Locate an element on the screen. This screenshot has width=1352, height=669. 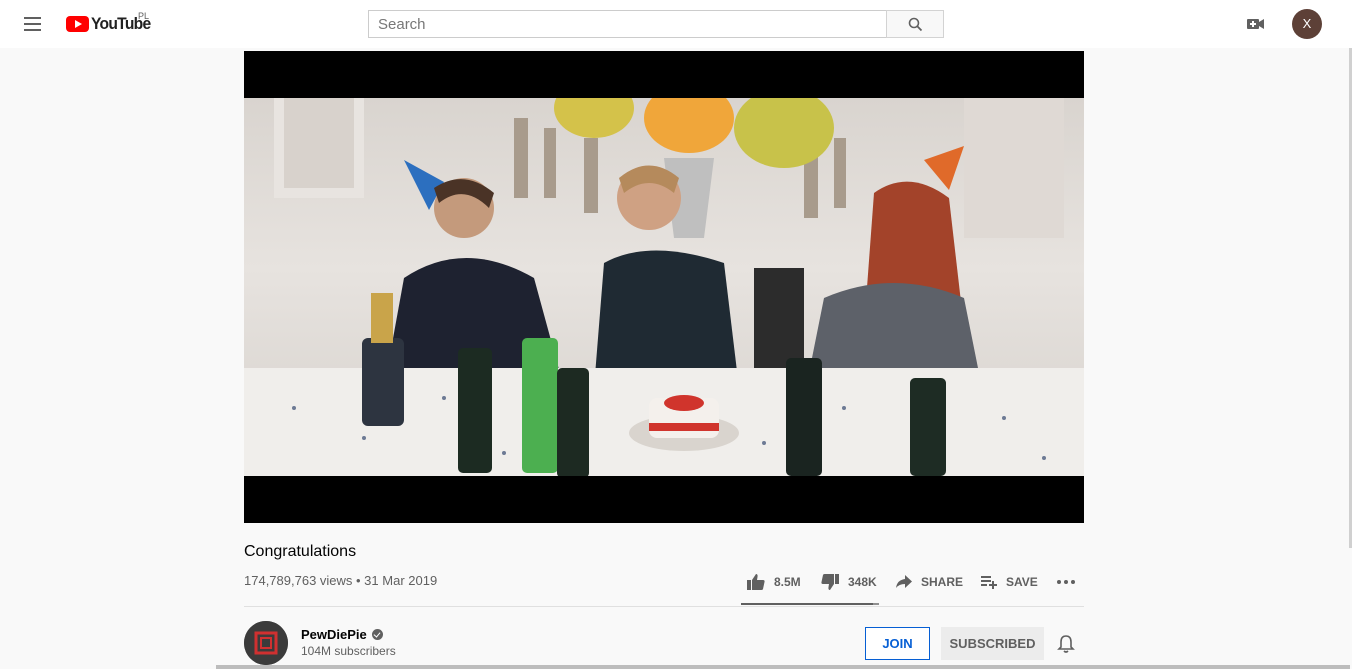
logo-region: PL is located at coordinates (144, 16).